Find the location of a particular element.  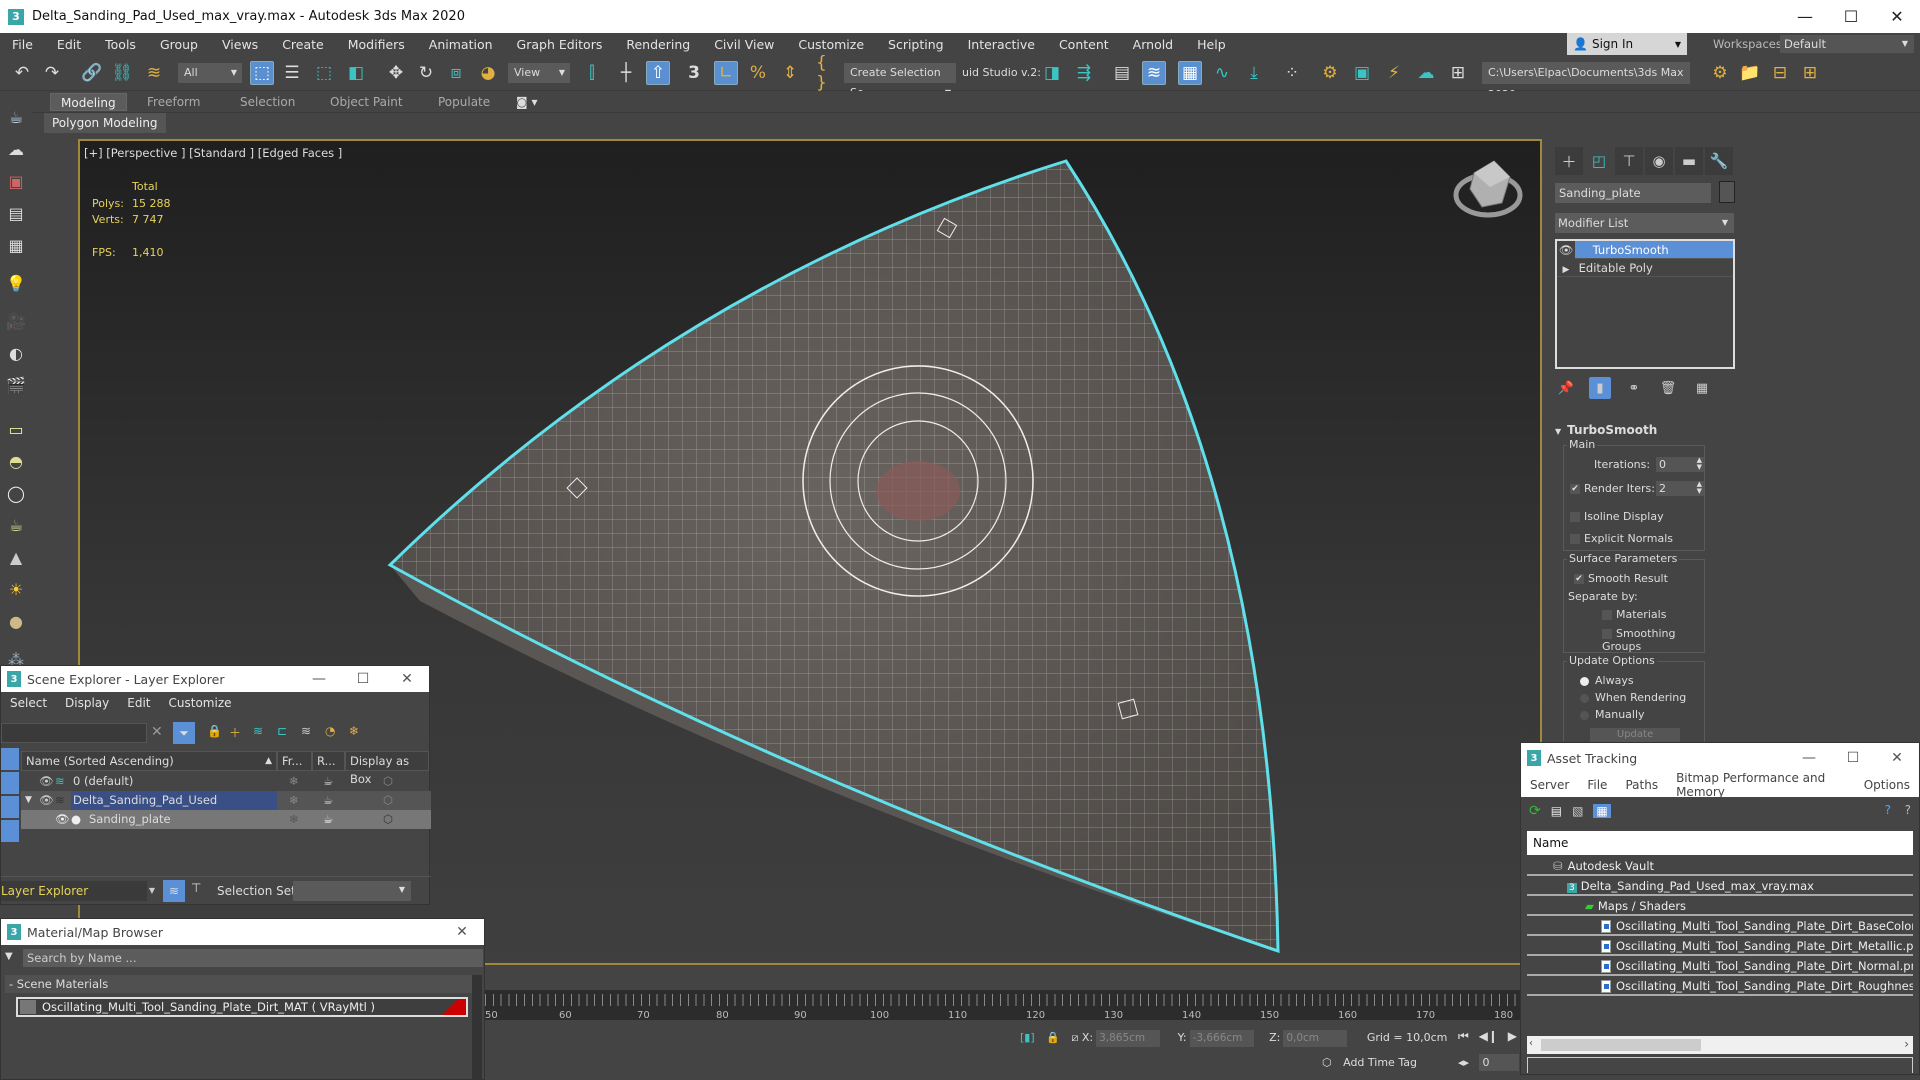

column-name-header: Name is located at coordinates (1720, 843).